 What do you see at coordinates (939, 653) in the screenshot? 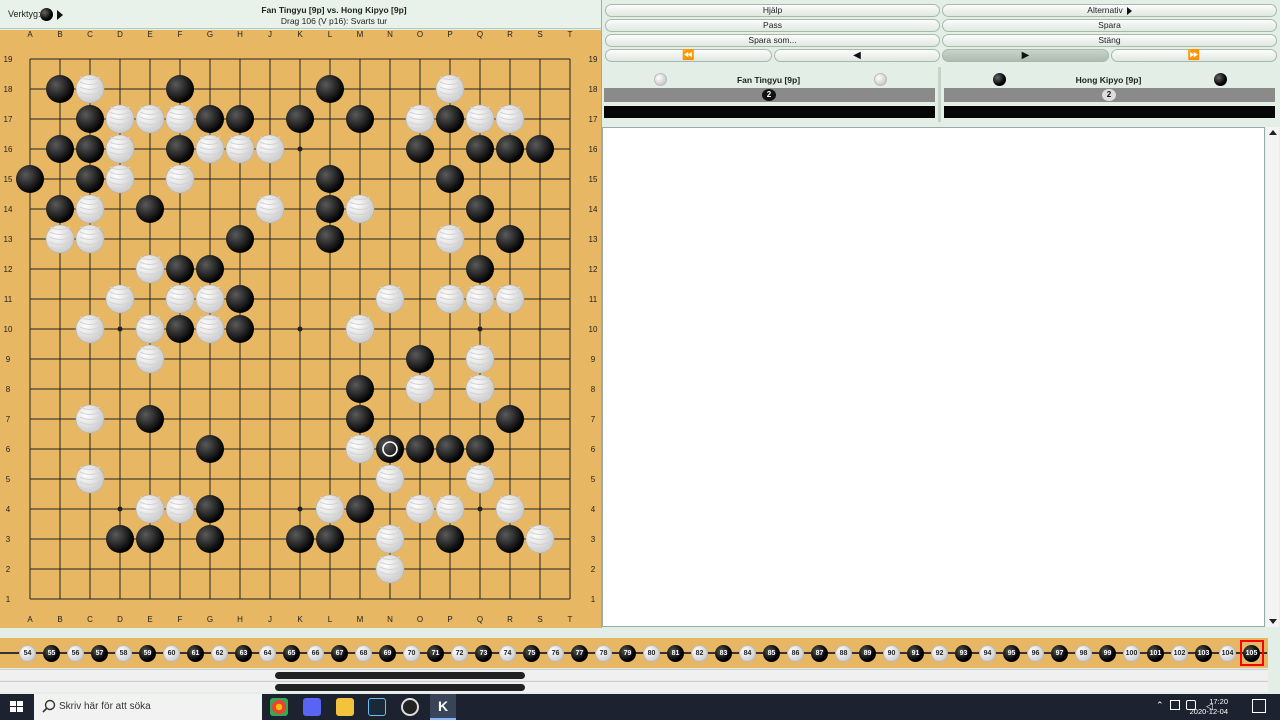
I see `move-92: 92` at bounding box center [939, 653].